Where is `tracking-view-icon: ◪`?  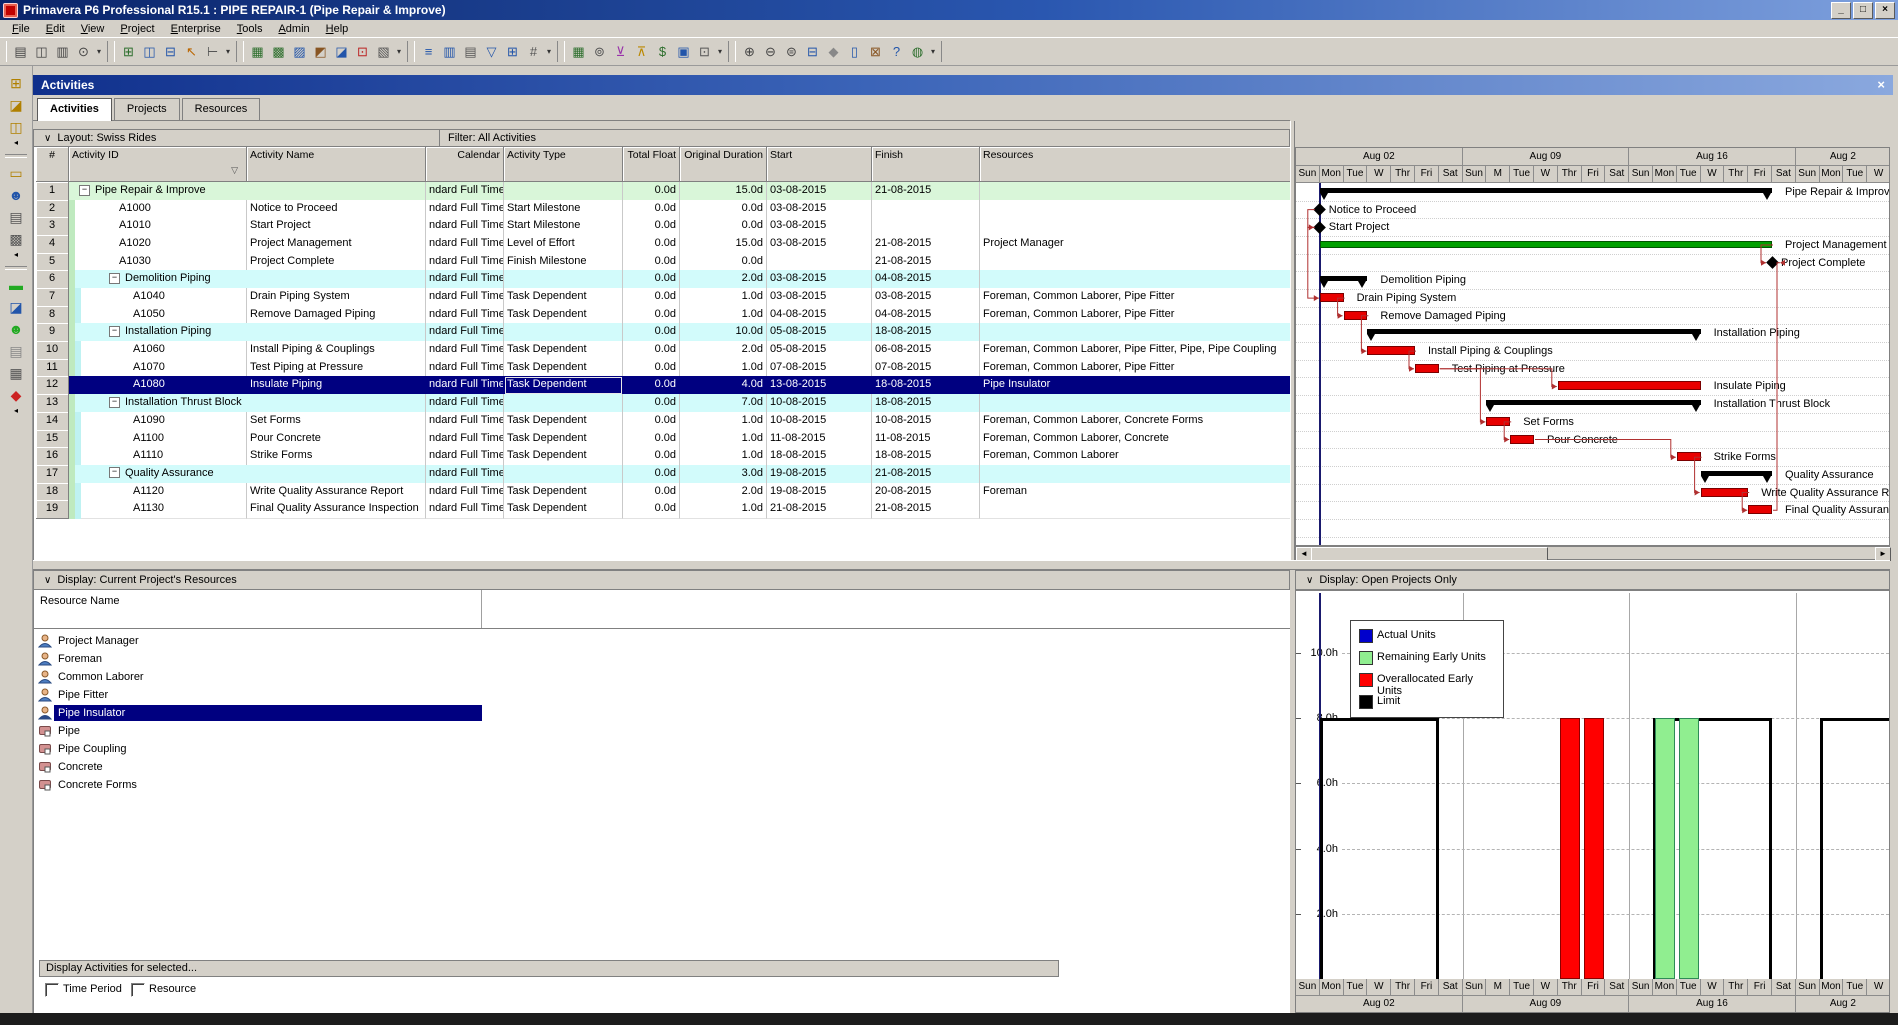
tracking-view-icon: ◪ is located at coordinates (341, 51).